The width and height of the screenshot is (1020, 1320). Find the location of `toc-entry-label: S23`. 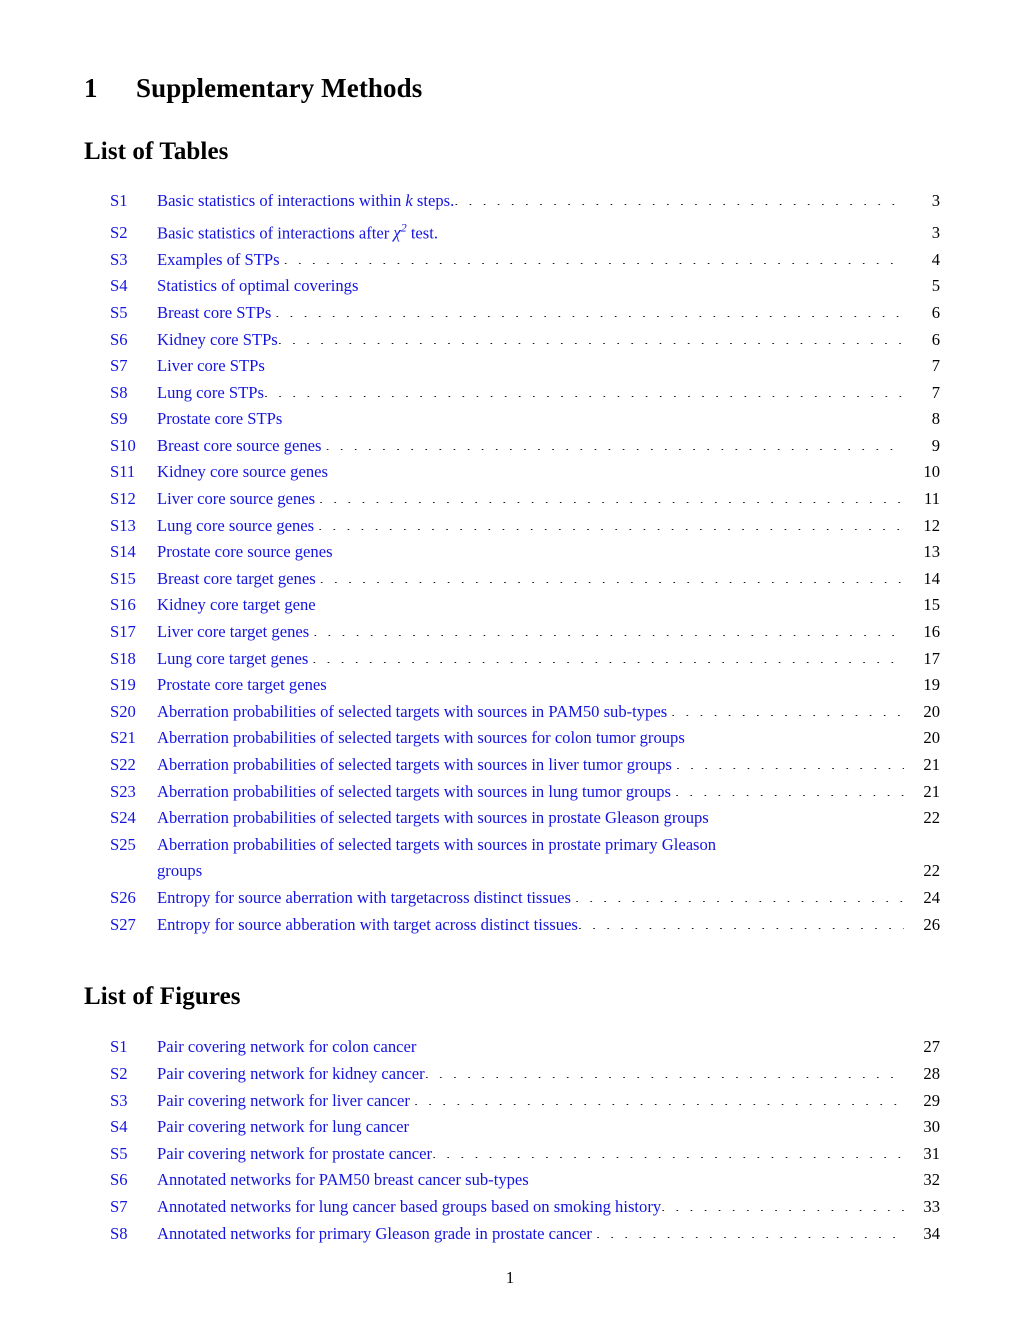

toc-entry-label: S23 is located at coordinates (123, 791).